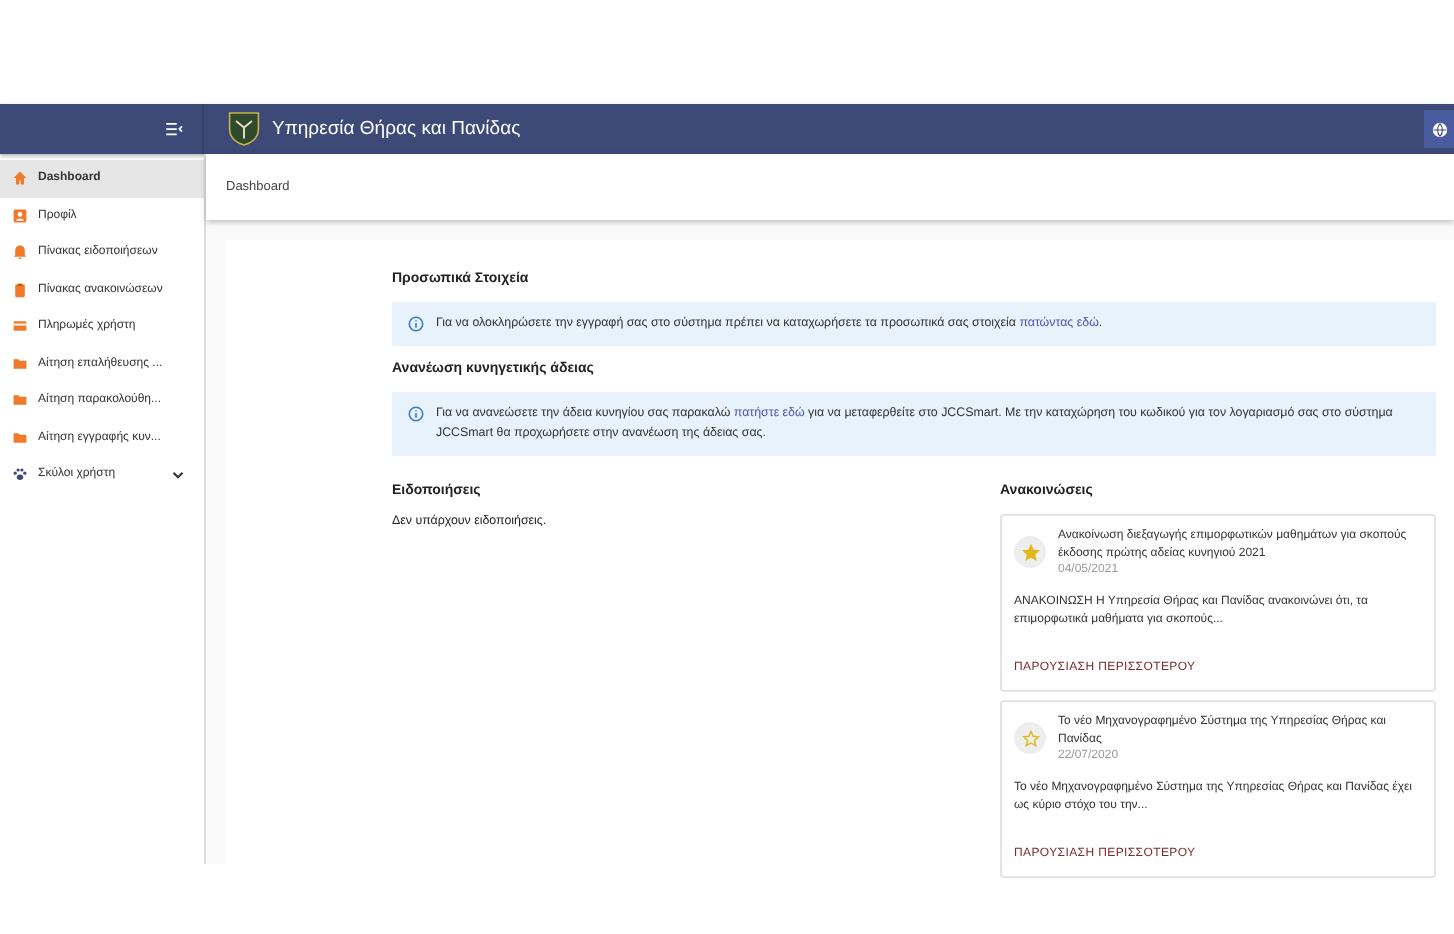 This screenshot has height=934, width=1454. What do you see at coordinates (20, 289) in the screenshot?
I see `clipboard-icon` at bounding box center [20, 289].